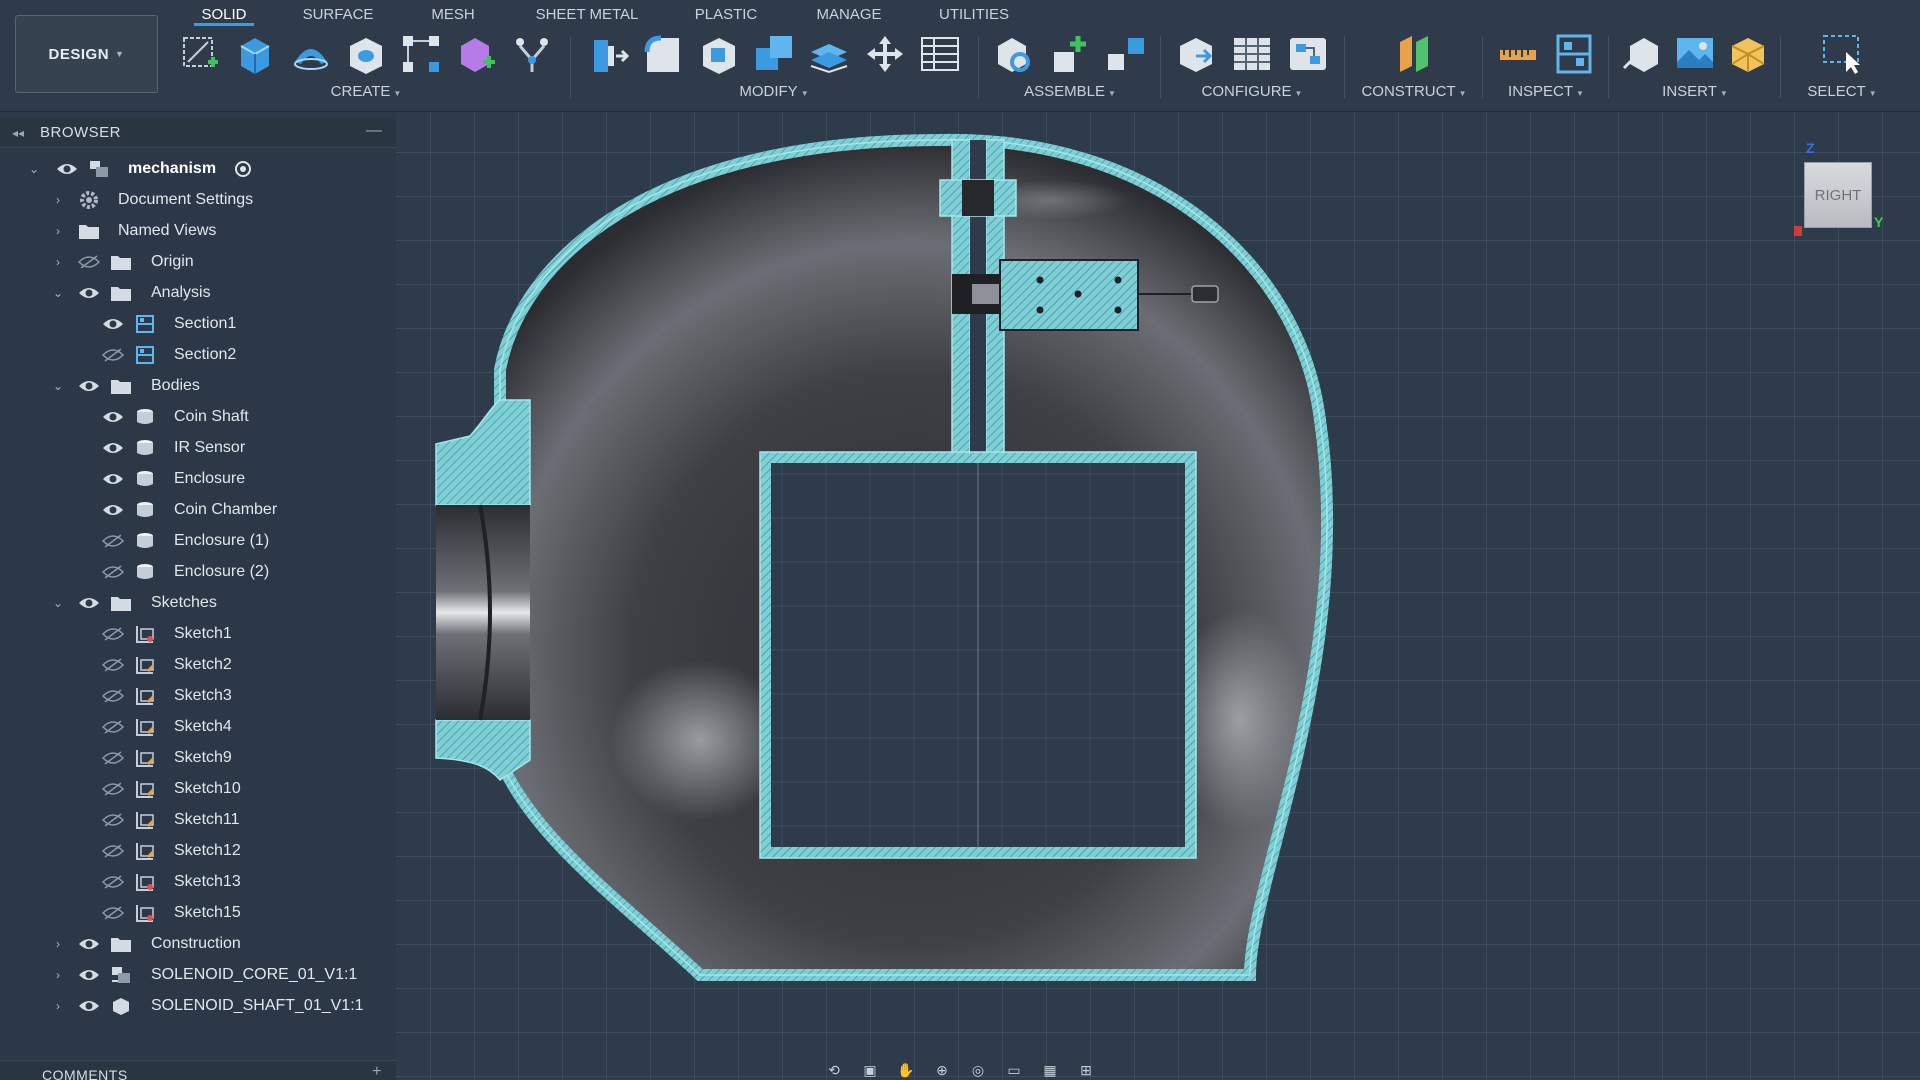  What do you see at coordinates (1747, 54) in the screenshot?
I see `insert-mesh-icon` at bounding box center [1747, 54].